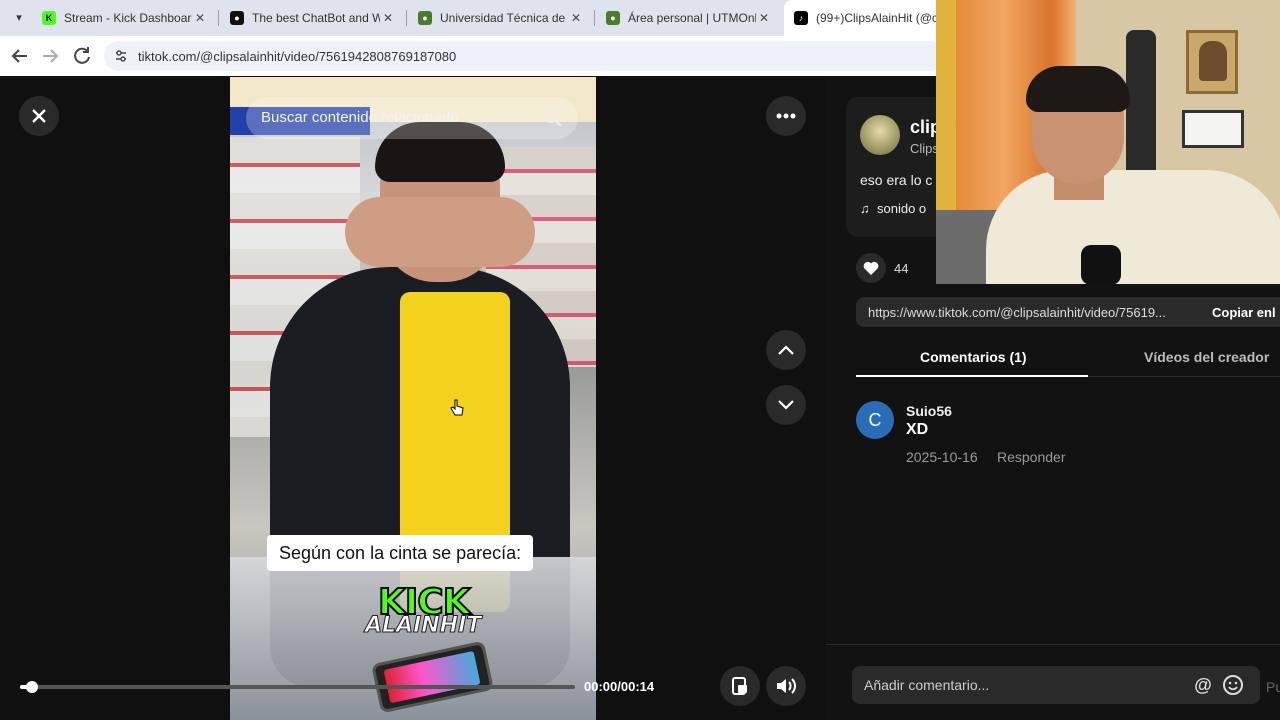 The width and height of the screenshot is (1280, 720). I want to click on volume-button, so click(786, 686).